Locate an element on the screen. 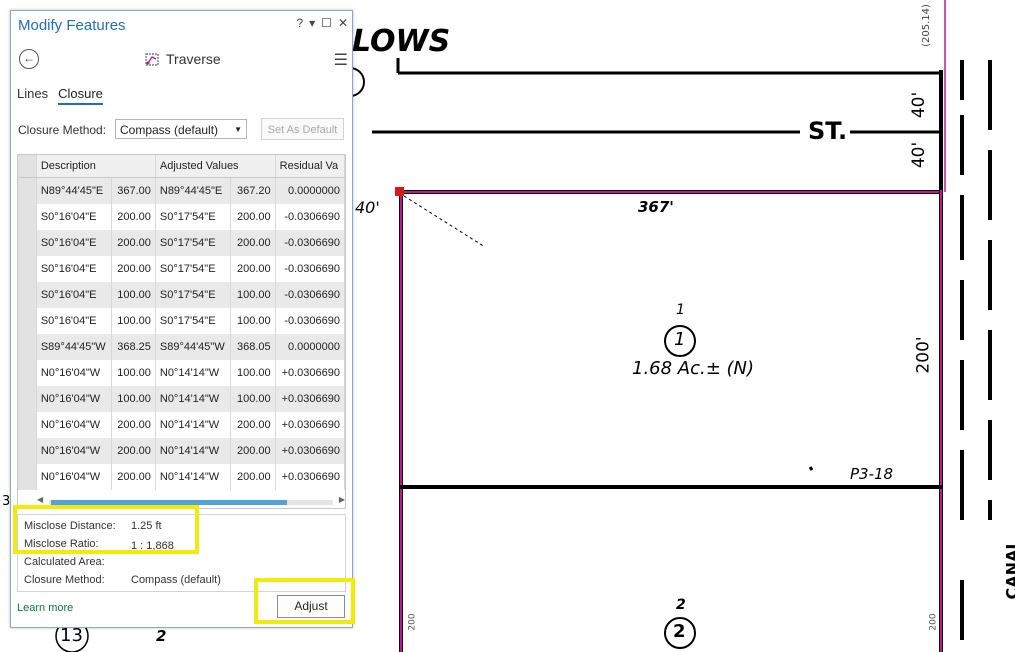 The width and height of the screenshot is (1015, 652). hamburger-menu-icon: ☰ is located at coordinates (341, 60).